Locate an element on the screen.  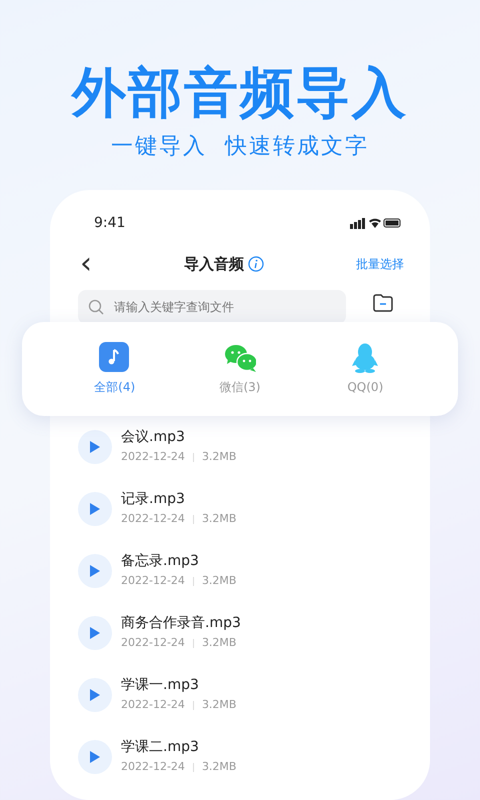
status-icons is located at coordinates (376, 223).